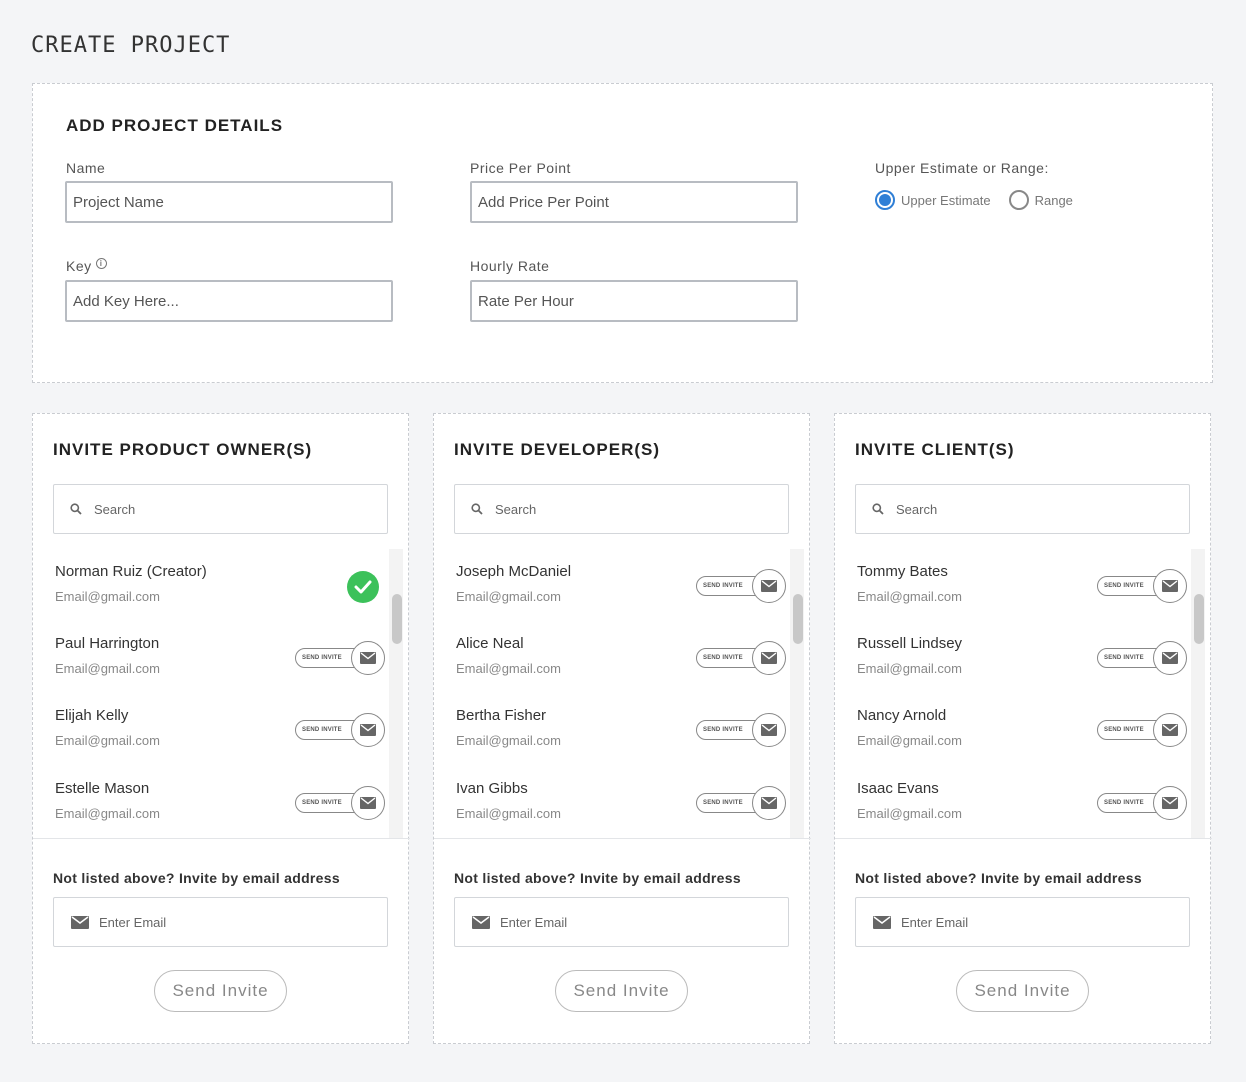  Describe the element at coordinates (902, 571) in the screenshot. I see `member-name: Tommy Bates` at that location.